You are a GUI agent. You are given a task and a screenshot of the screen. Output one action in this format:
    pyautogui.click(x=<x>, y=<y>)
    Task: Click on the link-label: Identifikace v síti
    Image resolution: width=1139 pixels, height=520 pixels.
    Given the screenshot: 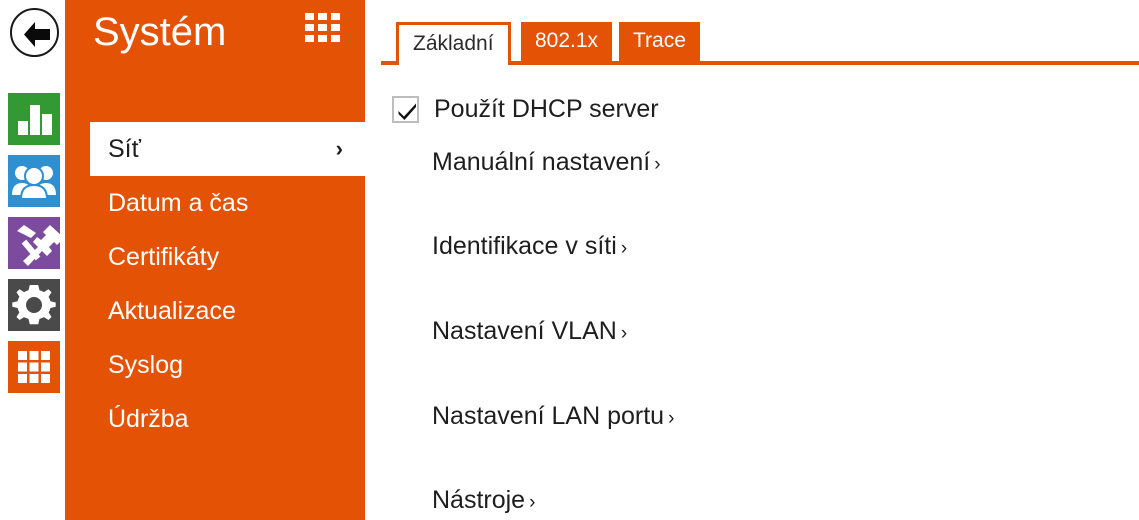 What is the action you would take?
    pyautogui.click(x=524, y=246)
    